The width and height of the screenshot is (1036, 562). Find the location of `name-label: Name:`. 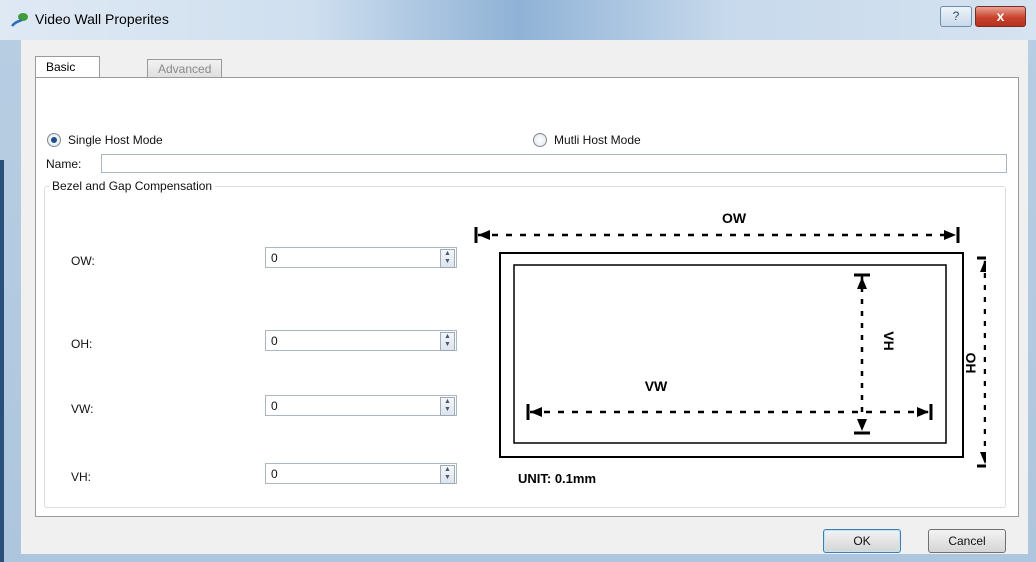

name-label: Name: is located at coordinates (64, 164).